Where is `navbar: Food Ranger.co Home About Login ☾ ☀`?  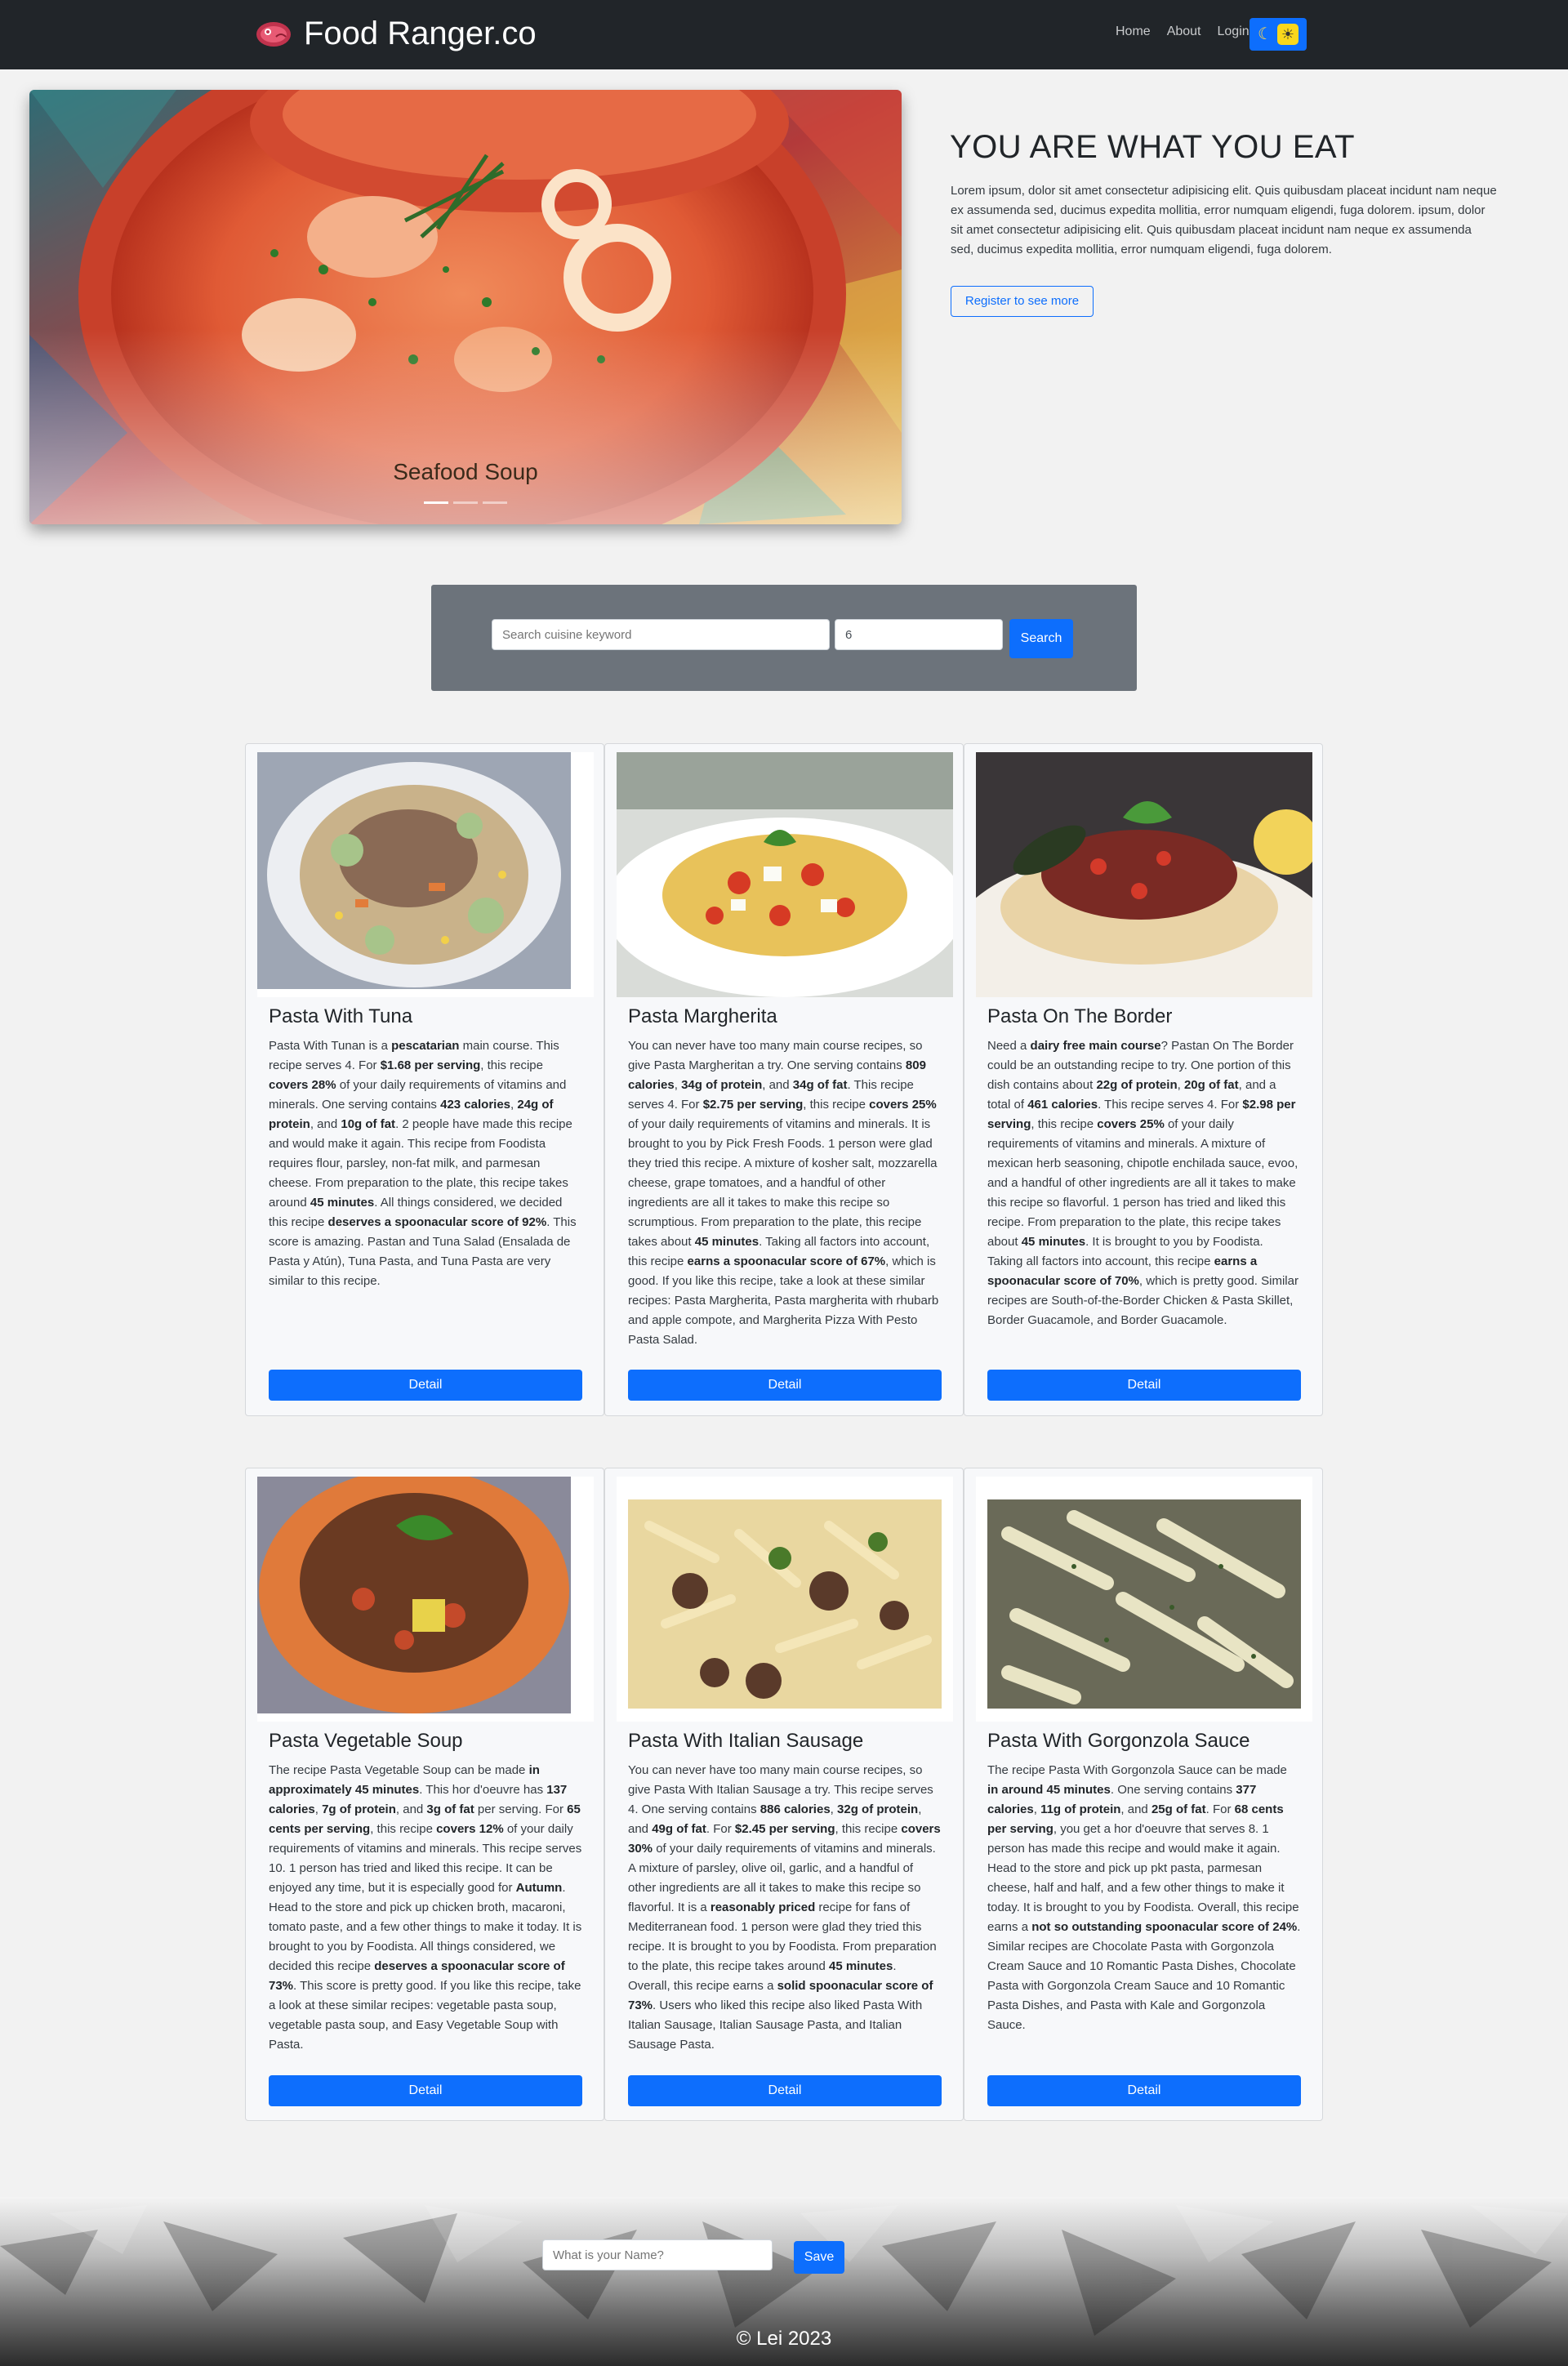 navbar: Food Ranger.co Home About Login ☾ ☀ is located at coordinates (784, 34).